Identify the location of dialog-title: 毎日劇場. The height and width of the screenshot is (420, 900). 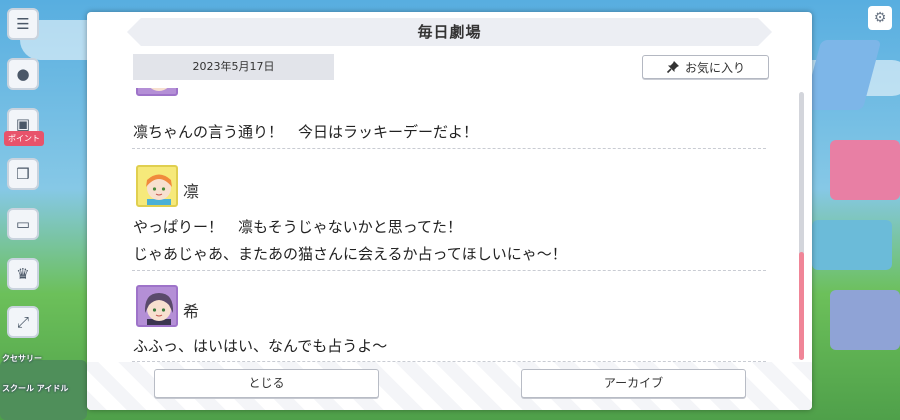
(449, 32).